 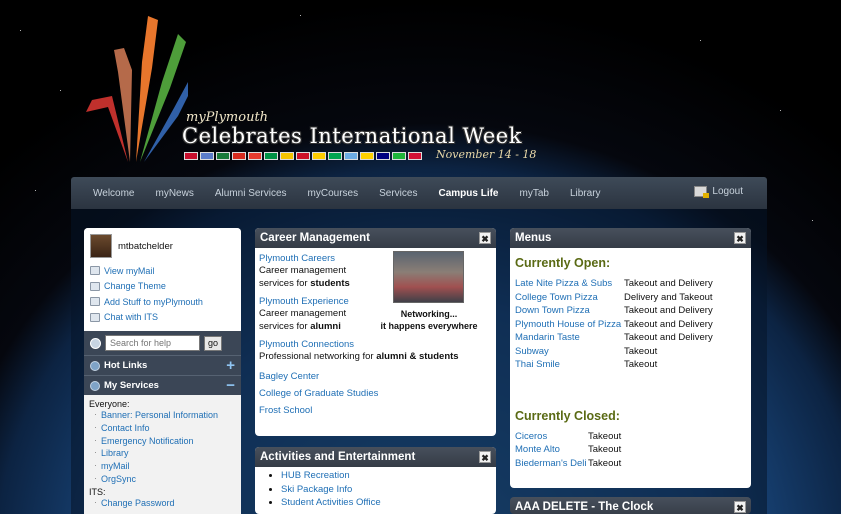 What do you see at coordinates (95, 365) in the screenshot?
I see `globe-icon` at bounding box center [95, 365].